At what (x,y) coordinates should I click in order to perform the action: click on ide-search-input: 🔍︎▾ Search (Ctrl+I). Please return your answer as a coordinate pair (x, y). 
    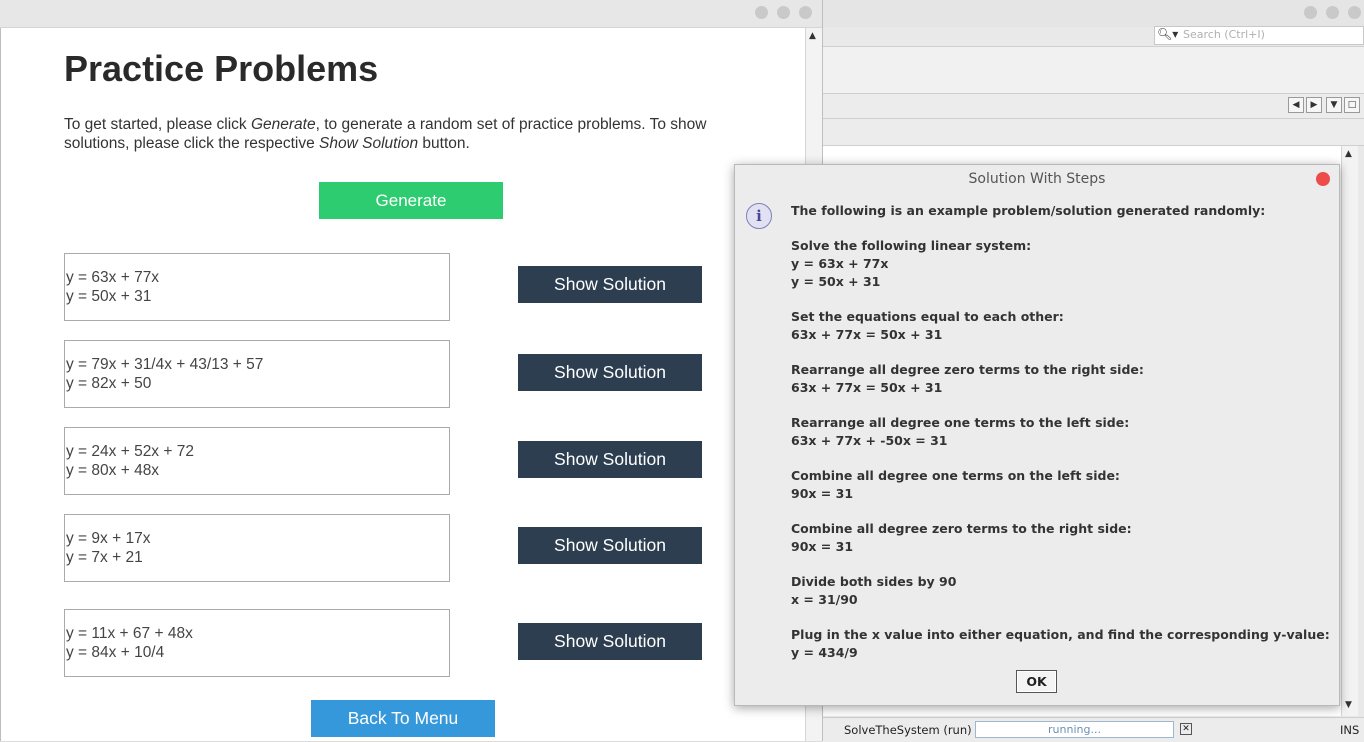
    Looking at the image, I should click on (1259, 35).